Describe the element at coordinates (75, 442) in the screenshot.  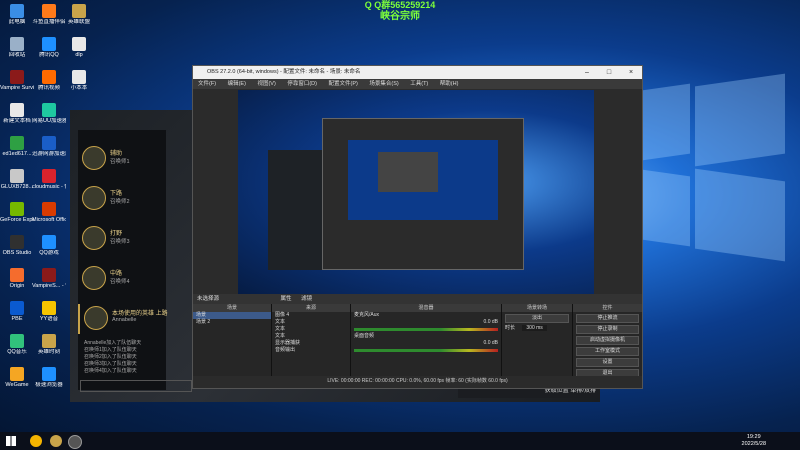
I see `obs-taskbar-icon` at that location.